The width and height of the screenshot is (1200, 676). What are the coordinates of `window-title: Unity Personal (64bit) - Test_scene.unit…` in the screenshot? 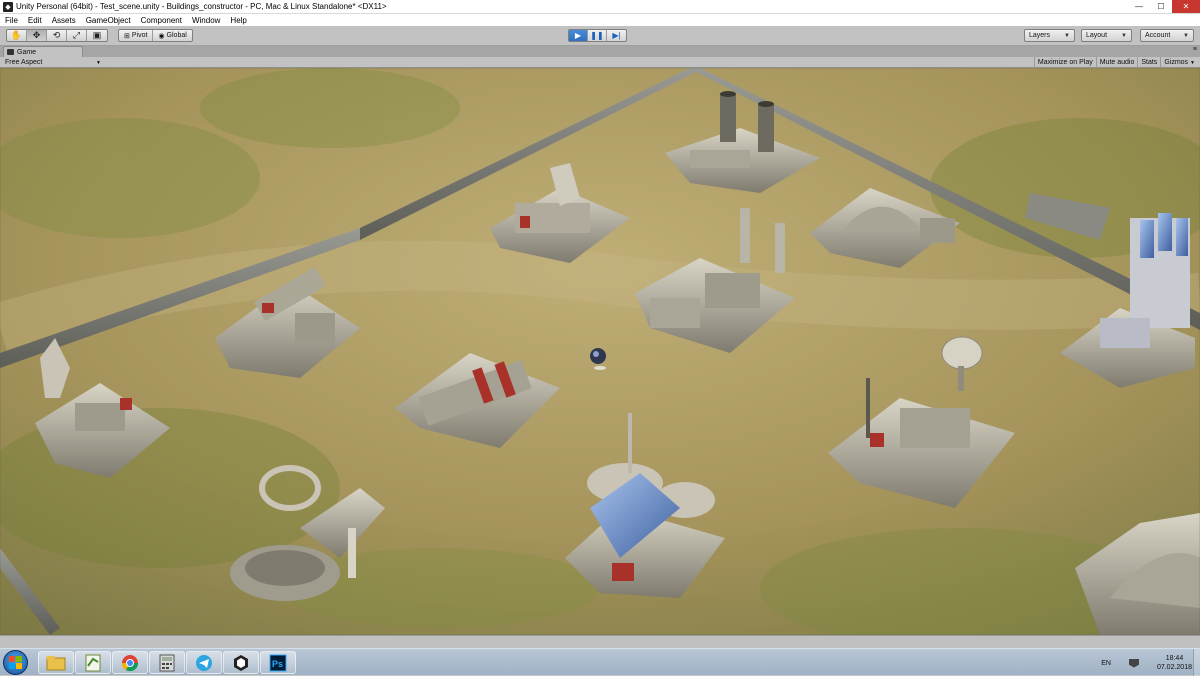 It's located at (201, 6).